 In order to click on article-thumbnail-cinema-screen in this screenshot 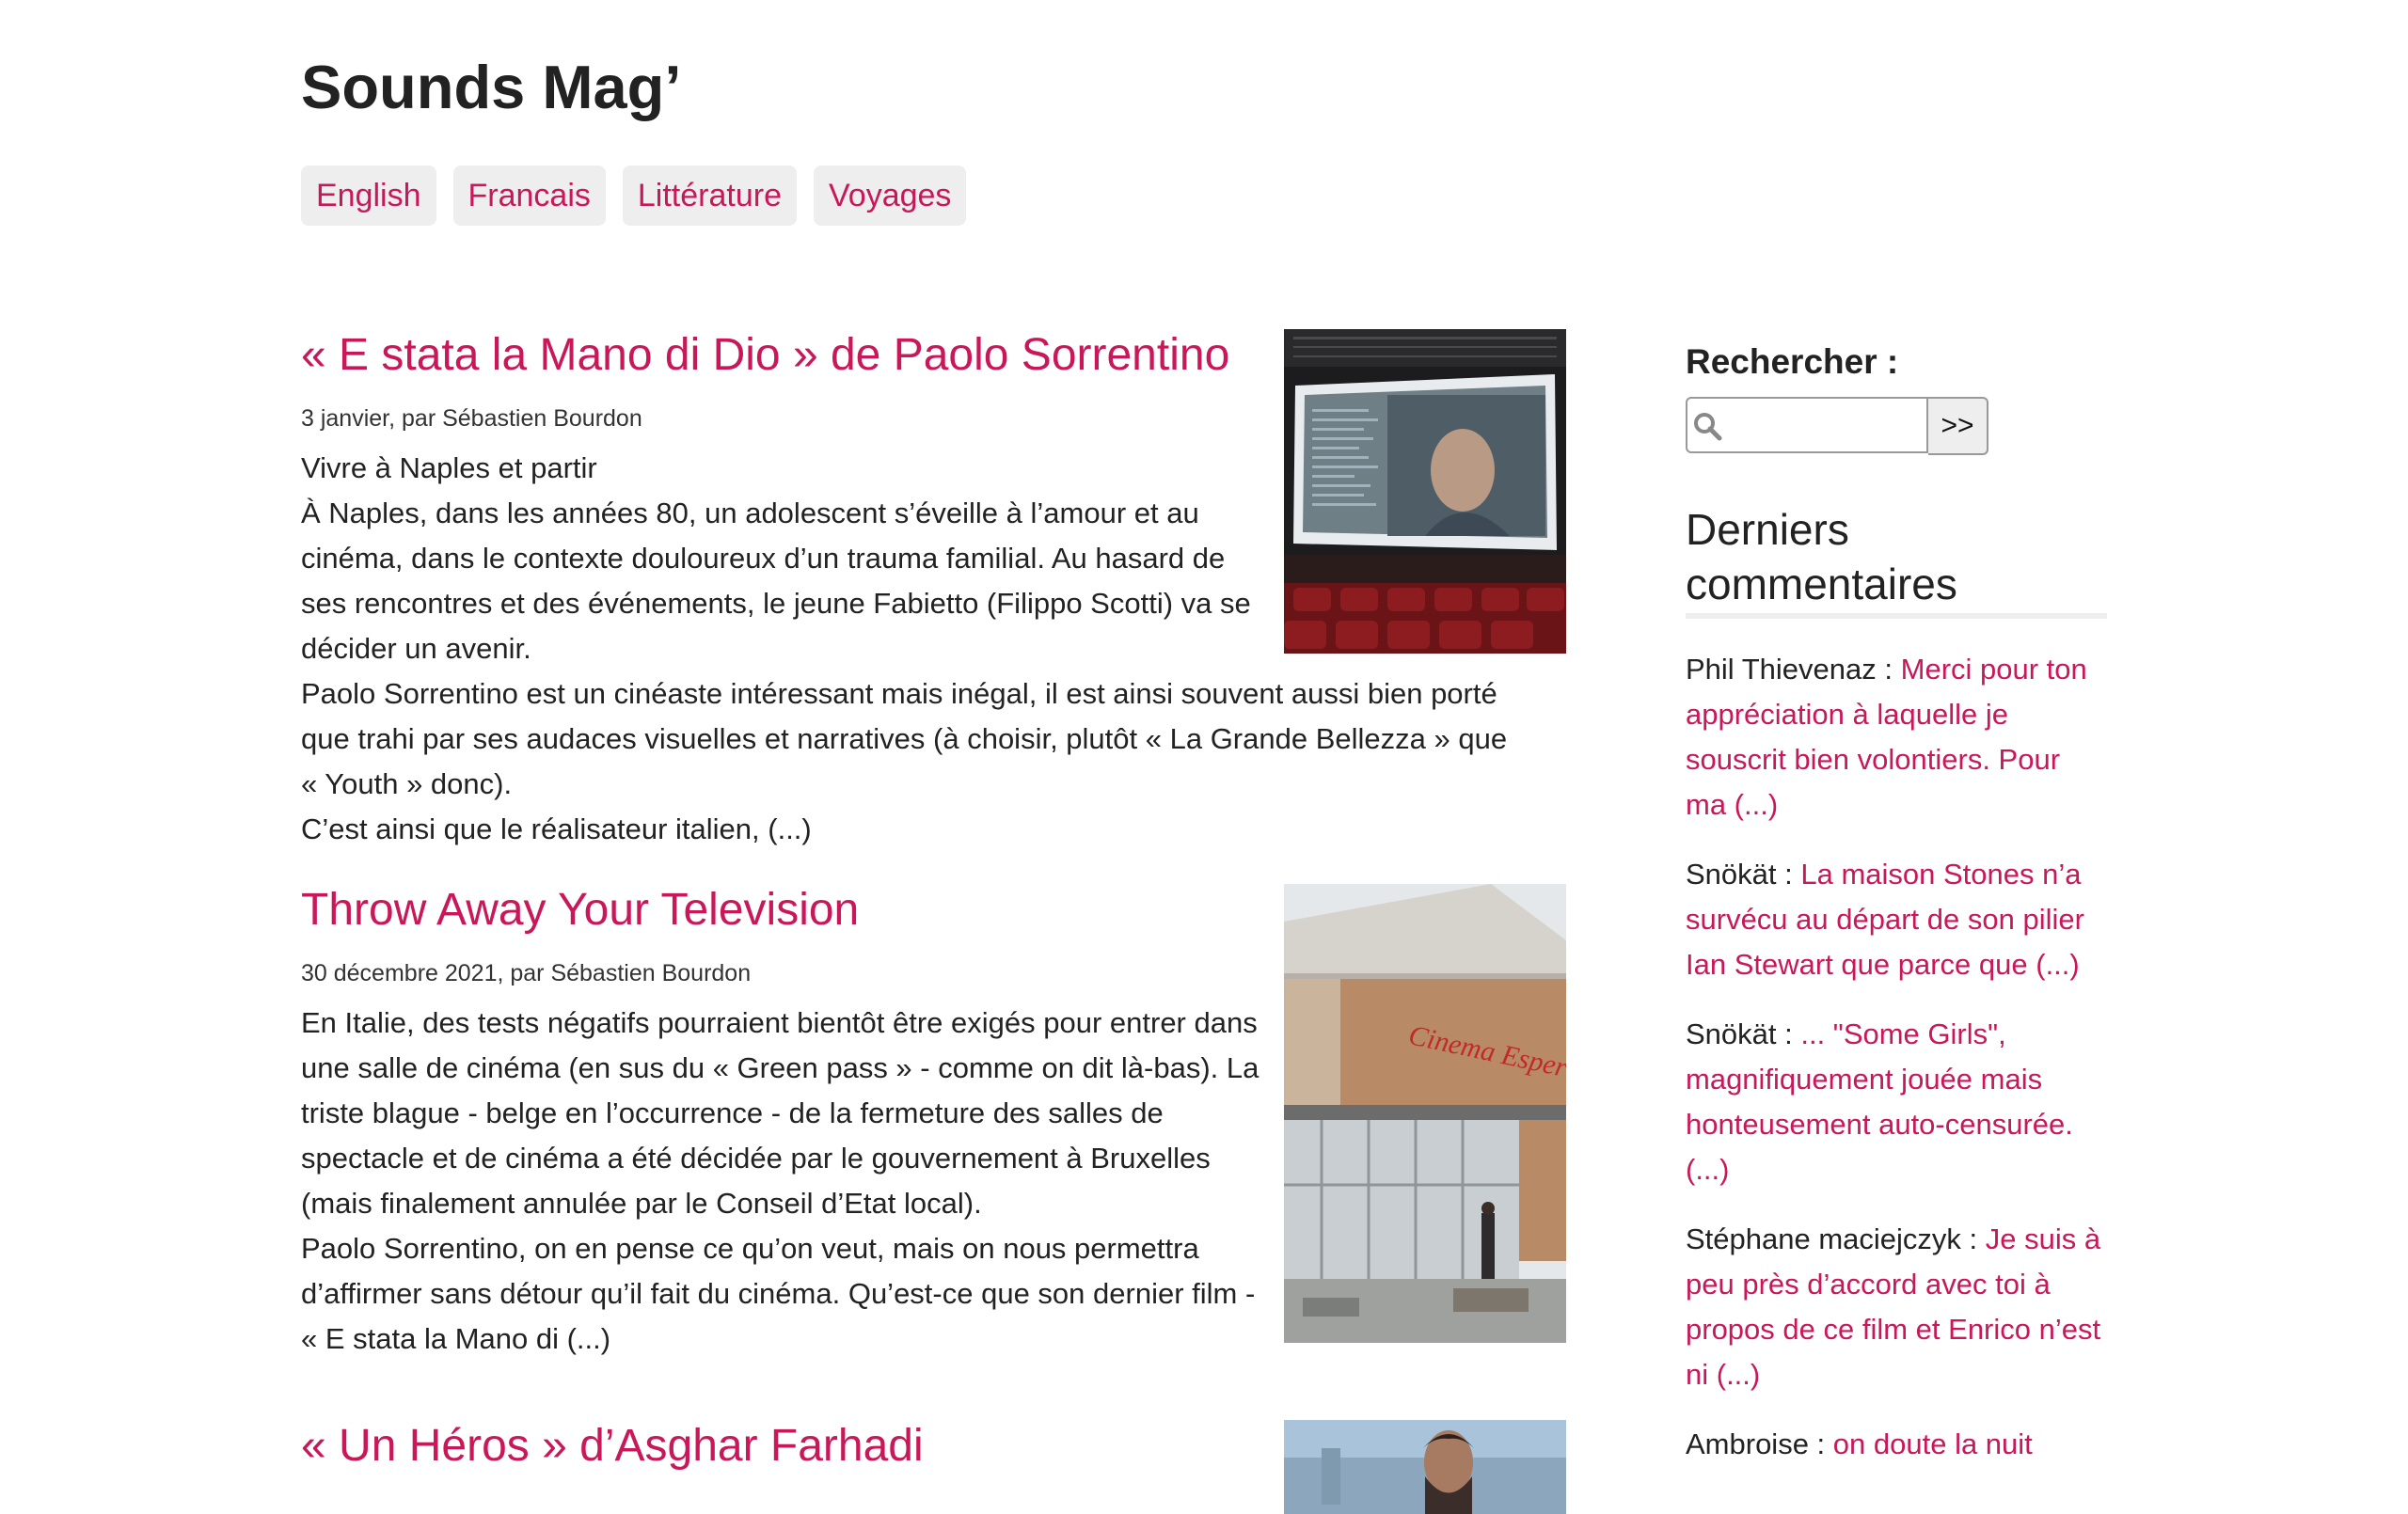, I will do `click(1425, 492)`.